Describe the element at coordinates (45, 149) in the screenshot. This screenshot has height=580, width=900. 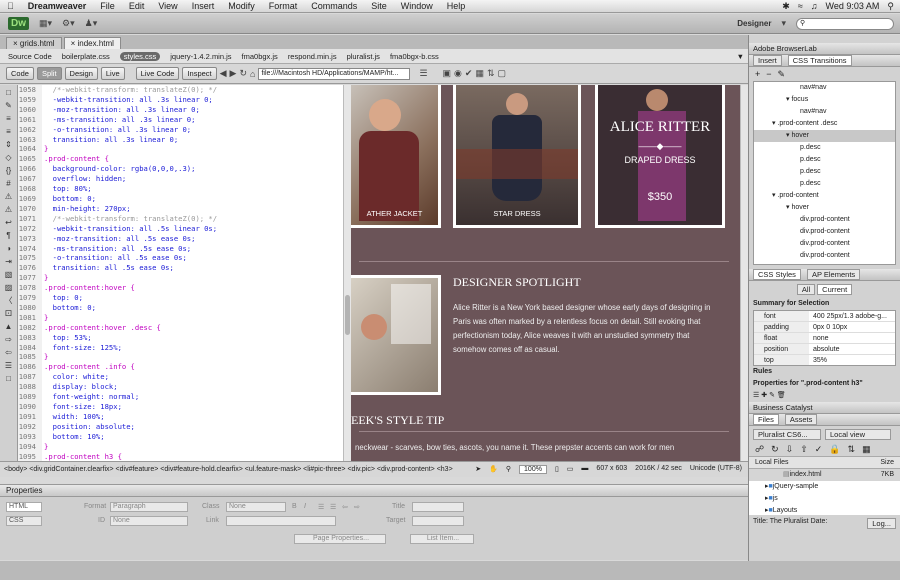
I see `code-text: }` at that location.